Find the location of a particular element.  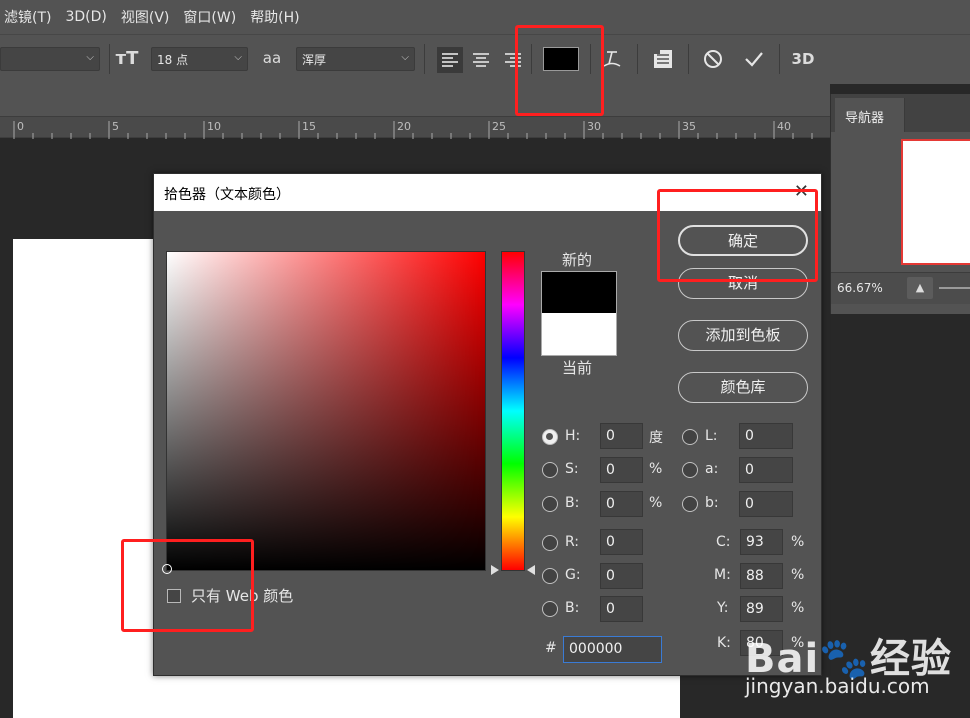

hue-slider is located at coordinates (513, 411).